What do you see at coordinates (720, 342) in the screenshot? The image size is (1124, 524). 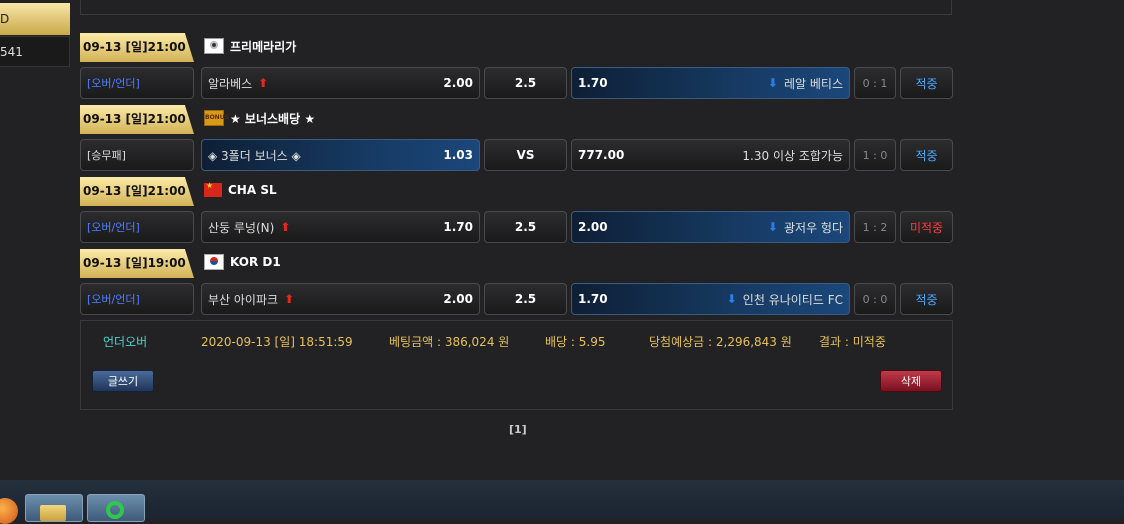 I see `summary-expected-payout: 당첨예상금 : 2,296,843 원` at bounding box center [720, 342].